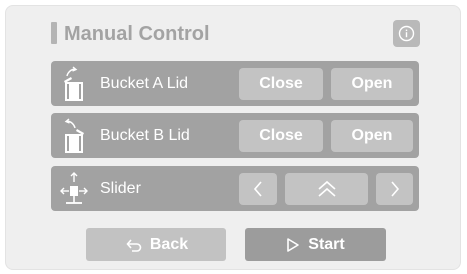 Image resolution: width=467 pixels, height=274 pixels. What do you see at coordinates (281, 84) in the screenshot?
I see `bucket-a-close-button: Close` at bounding box center [281, 84].